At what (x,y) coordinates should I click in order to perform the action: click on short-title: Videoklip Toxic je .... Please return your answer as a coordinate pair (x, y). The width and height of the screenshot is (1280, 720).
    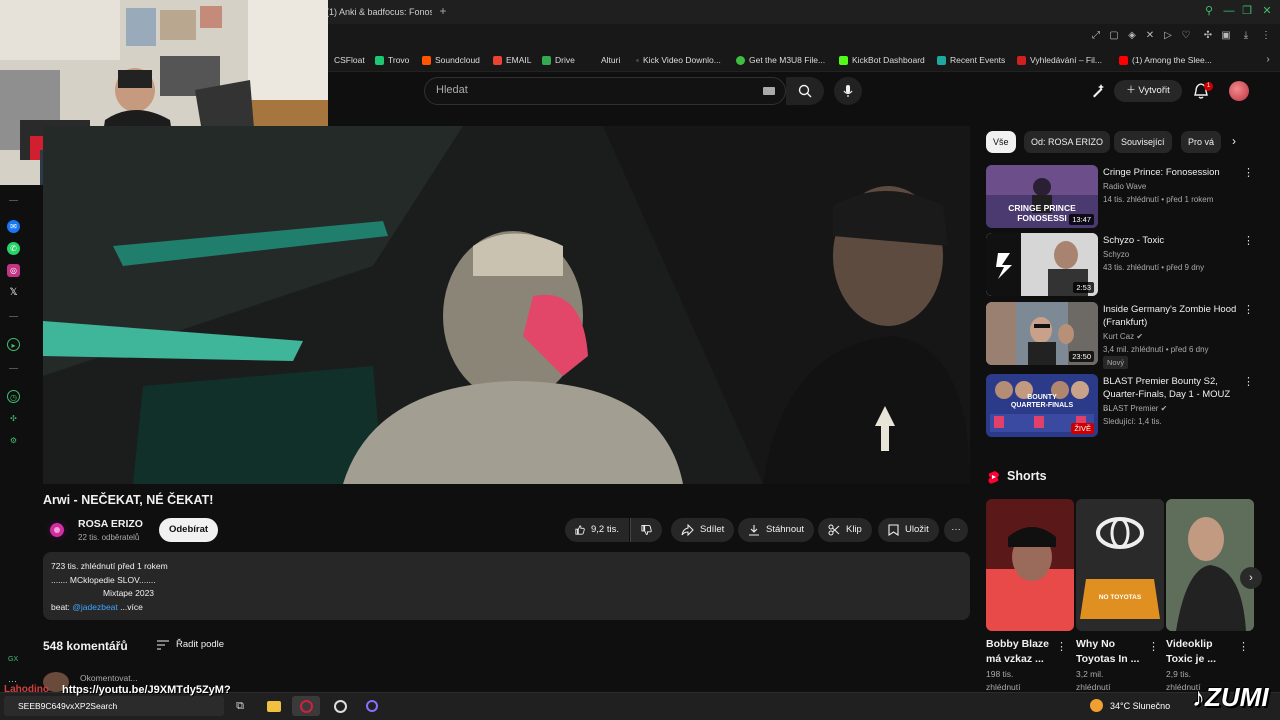
    Looking at the image, I should click on (1205, 652).